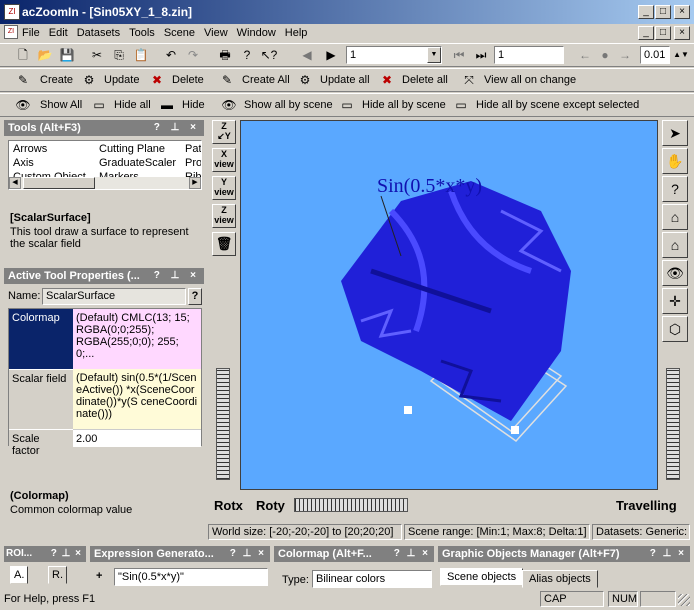  What do you see at coordinates (675, 161) in the screenshot?
I see `pan-tool-button: ✋` at bounding box center [675, 161].